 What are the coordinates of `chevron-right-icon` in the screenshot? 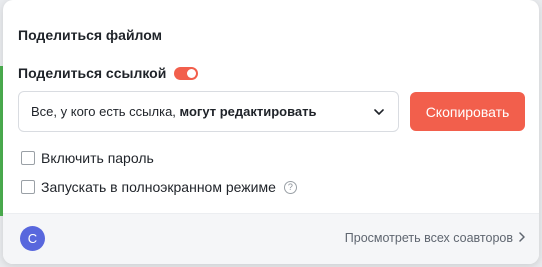 It's located at (522, 238).